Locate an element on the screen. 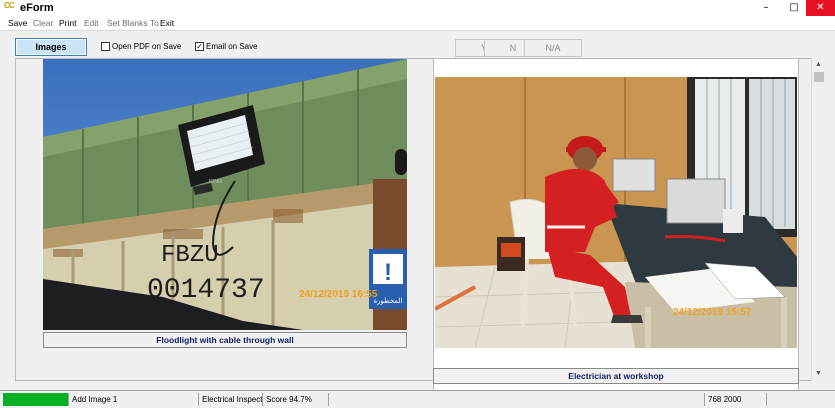  image-1-caption: Floodlight with cable through wall is located at coordinates (225, 340).